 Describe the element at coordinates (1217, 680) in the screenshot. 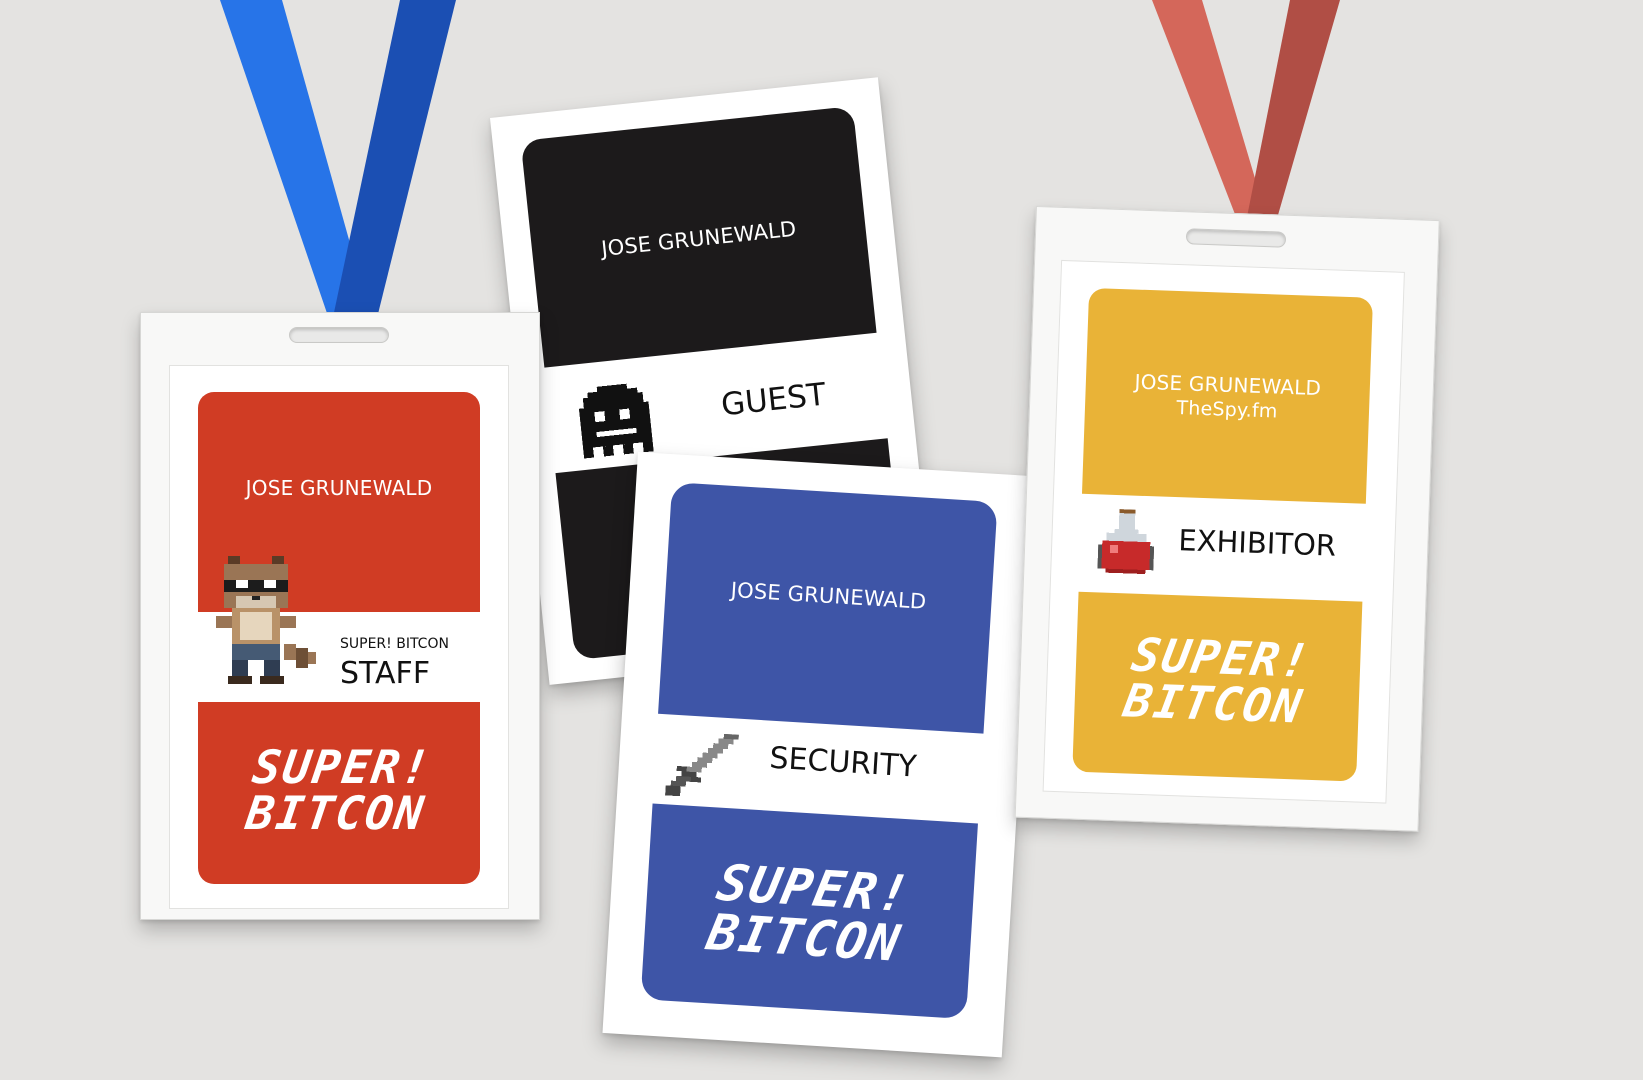

I see `exhibitor-event-logo: SUPER! BITCON` at that location.